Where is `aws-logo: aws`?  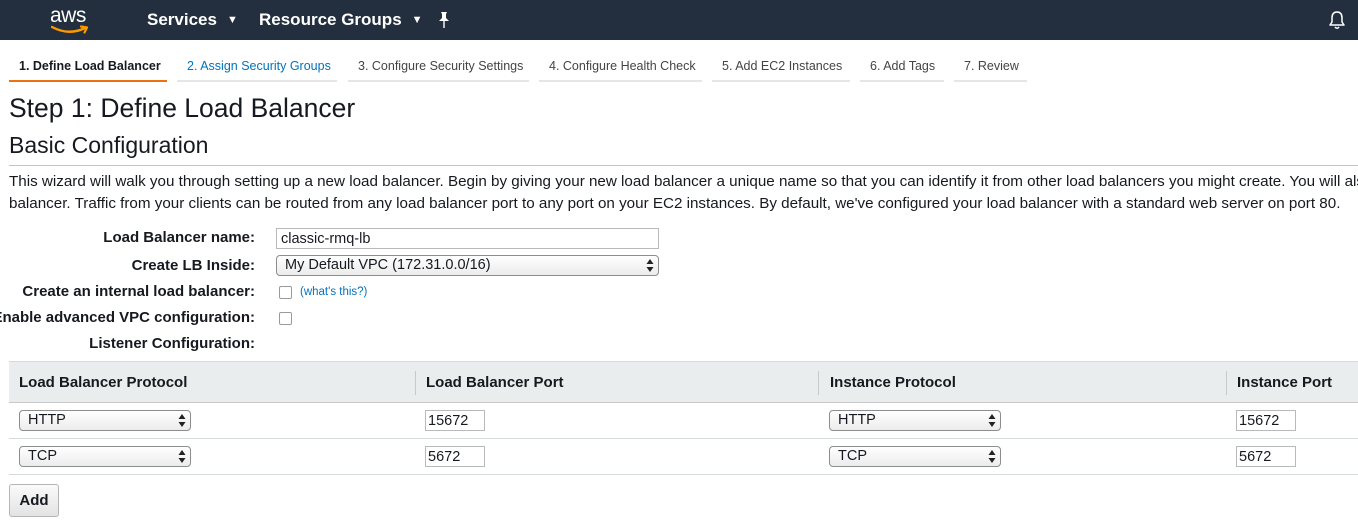
aws-logo: aws is located at coordinates (72, 20).